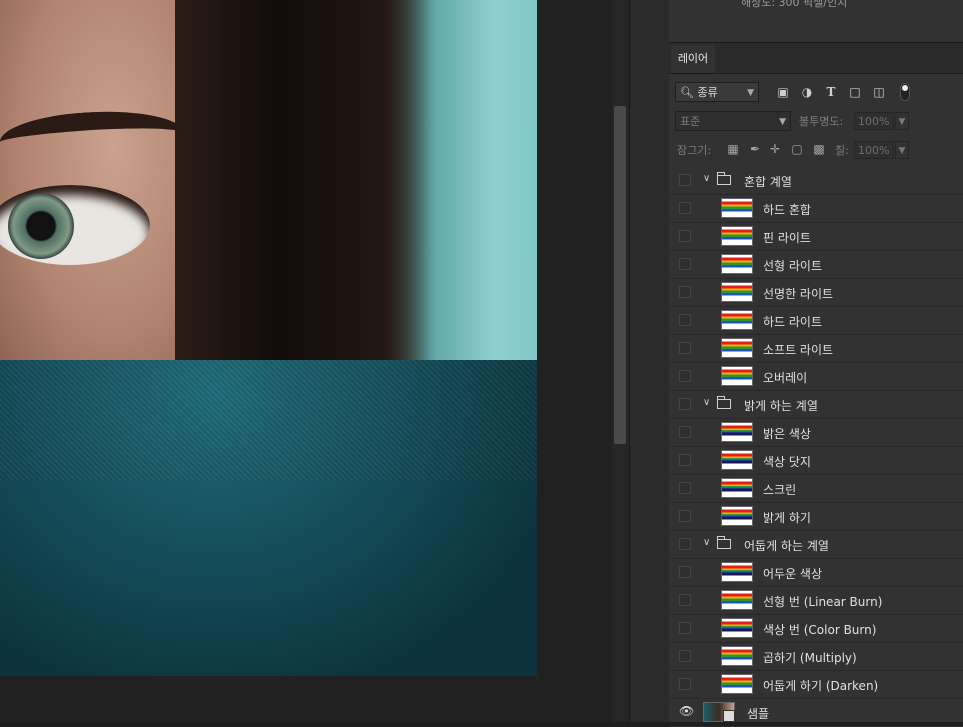 The width and height of the screenshot is (963, 727). I want to click on smart-object-filter-icon: ◫, so click(879, 92).